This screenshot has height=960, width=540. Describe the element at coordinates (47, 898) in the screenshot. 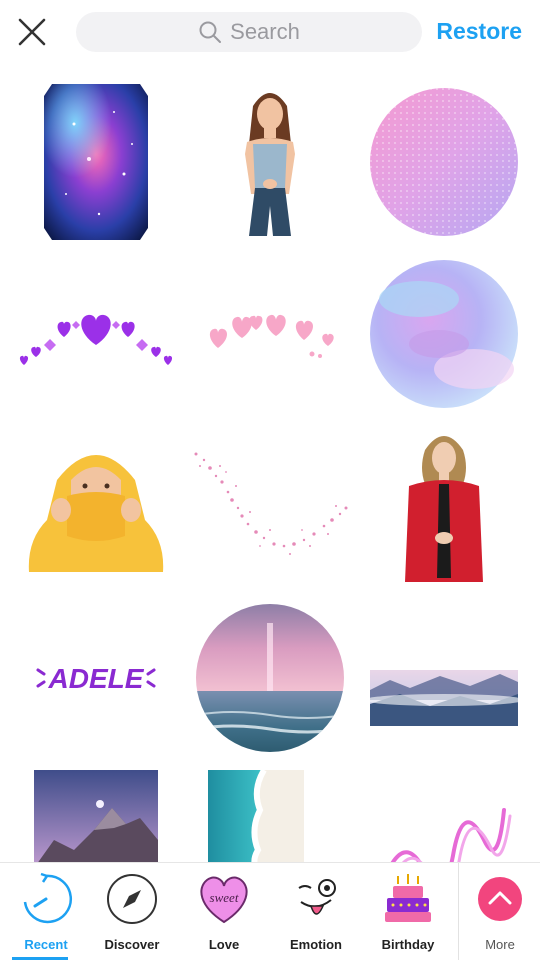

I see `recent-icon` at that location.